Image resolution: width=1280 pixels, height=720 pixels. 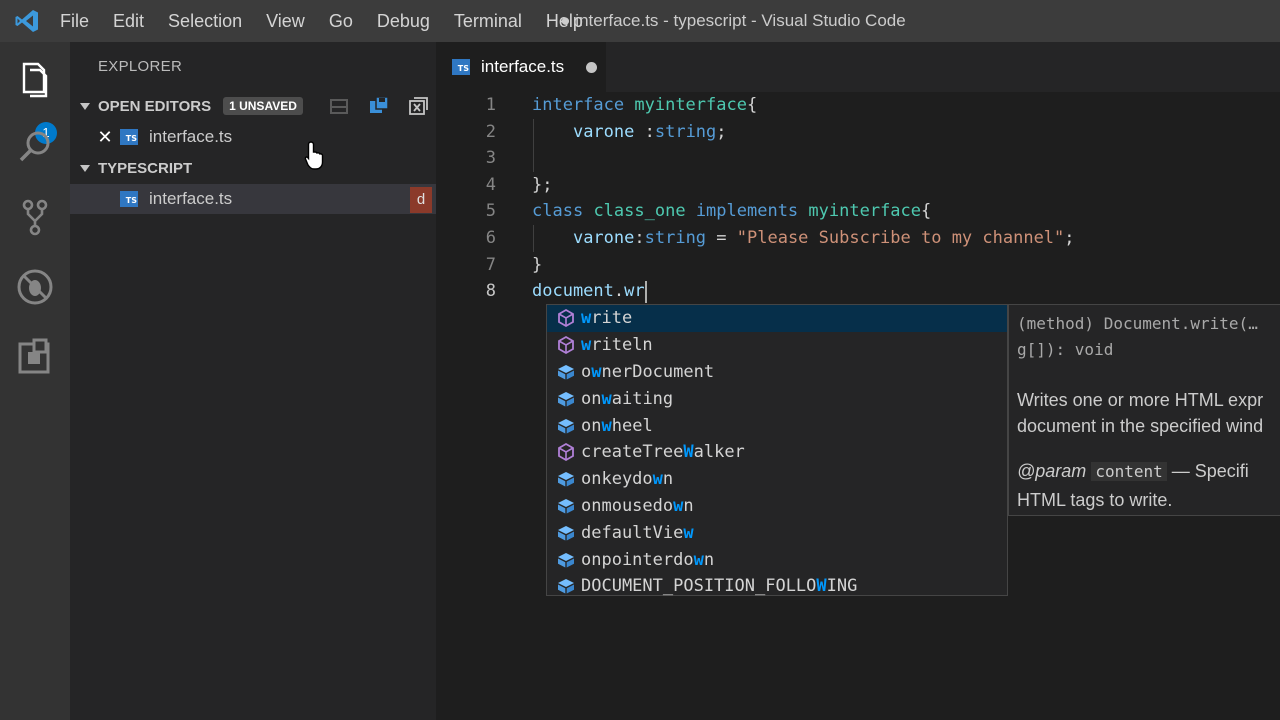 I want to click on menu-item-debug: Debug, so click(x=403, y=21).